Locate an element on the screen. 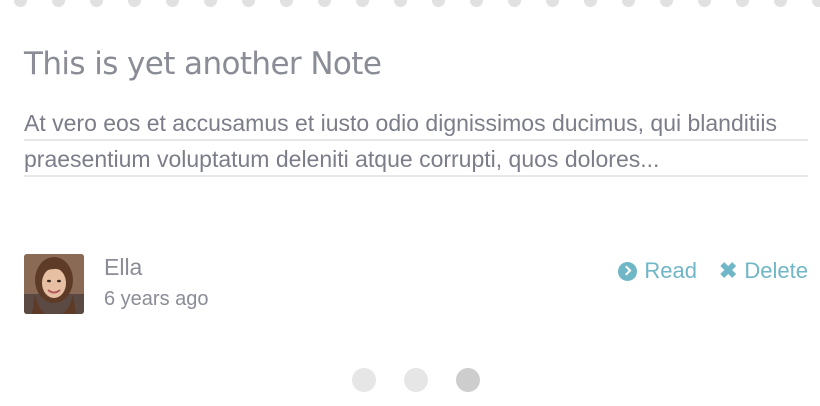 The width and height of the screenshot is (820, 406). avatar is located at coordinates (54, 284).